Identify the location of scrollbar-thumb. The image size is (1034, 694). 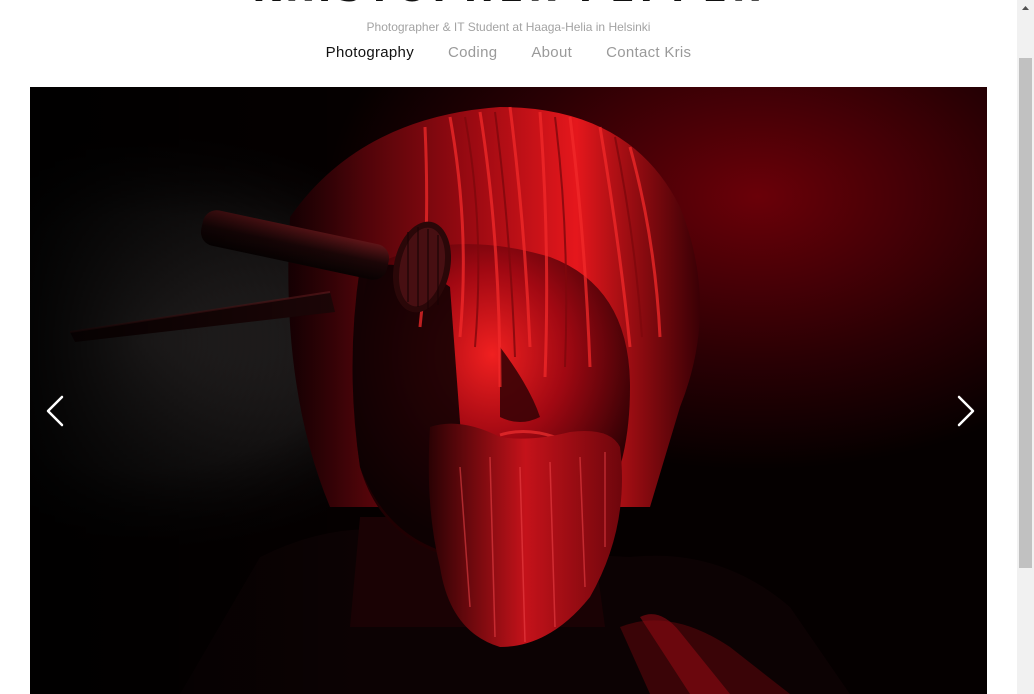
(1025, 313).